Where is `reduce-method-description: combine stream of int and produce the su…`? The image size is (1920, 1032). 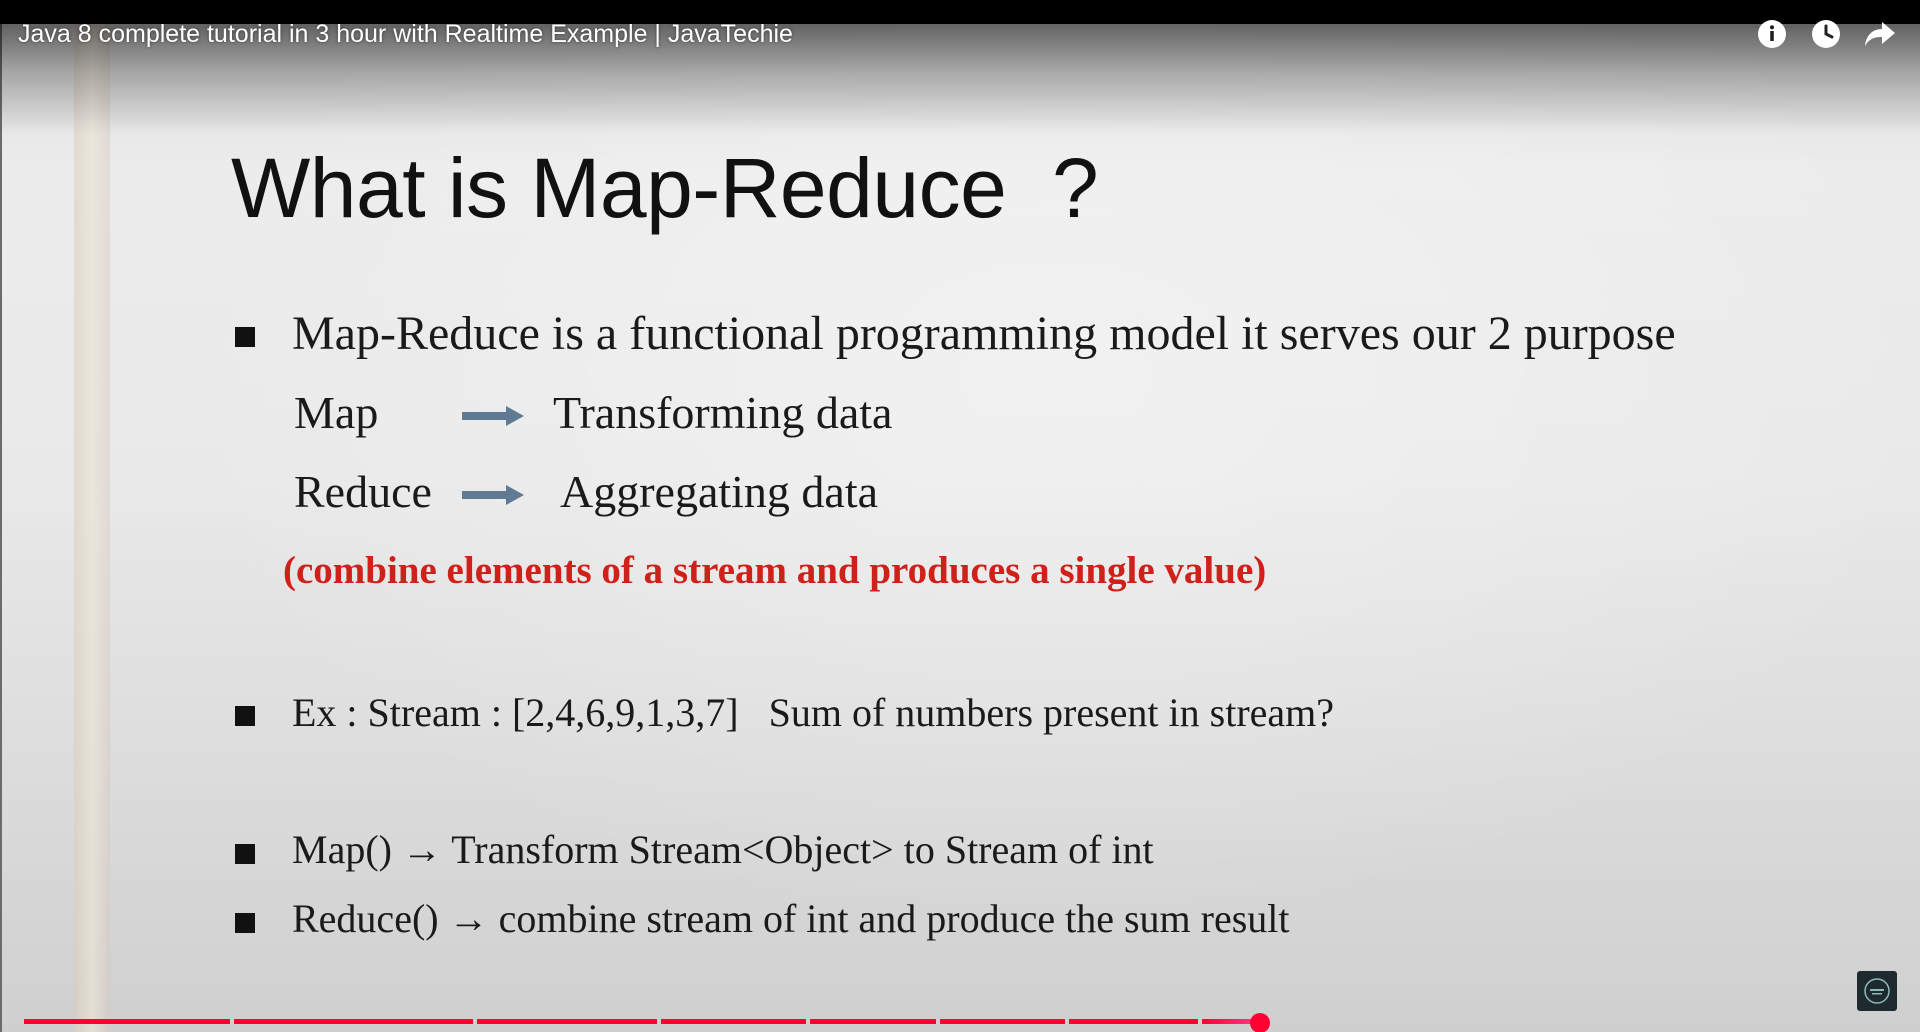
reduce-method-description: combine stream of int and produce the su… is located at coordinates (894, 918).